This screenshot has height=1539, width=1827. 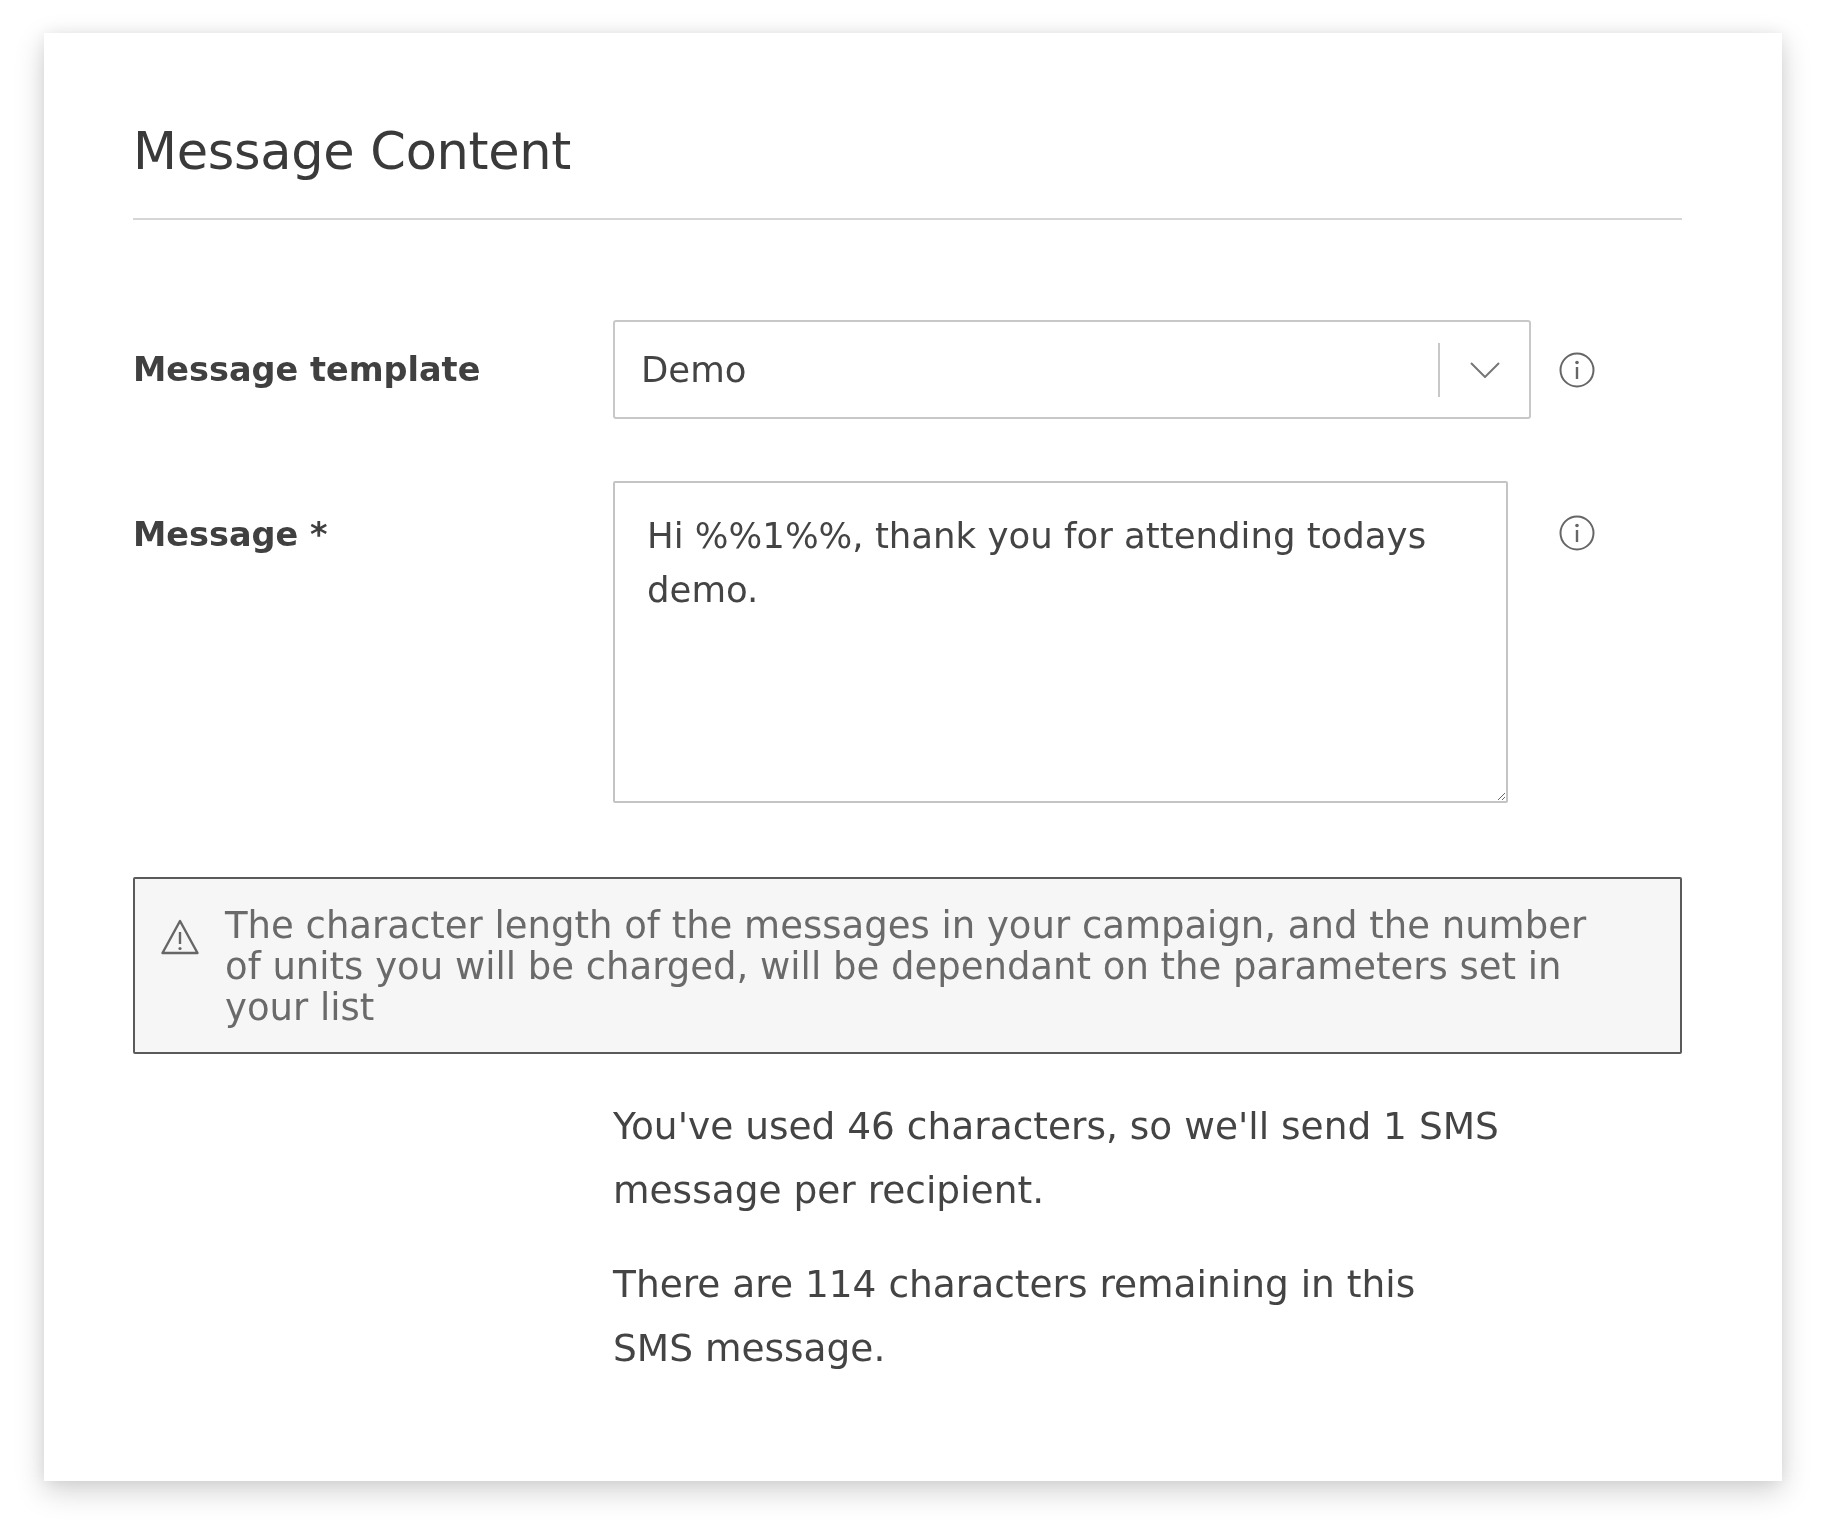 What do you see at coordinates (1072, 369) in the screenshot?
I see `template-select: Demo` at bounding box center [1072, 369].